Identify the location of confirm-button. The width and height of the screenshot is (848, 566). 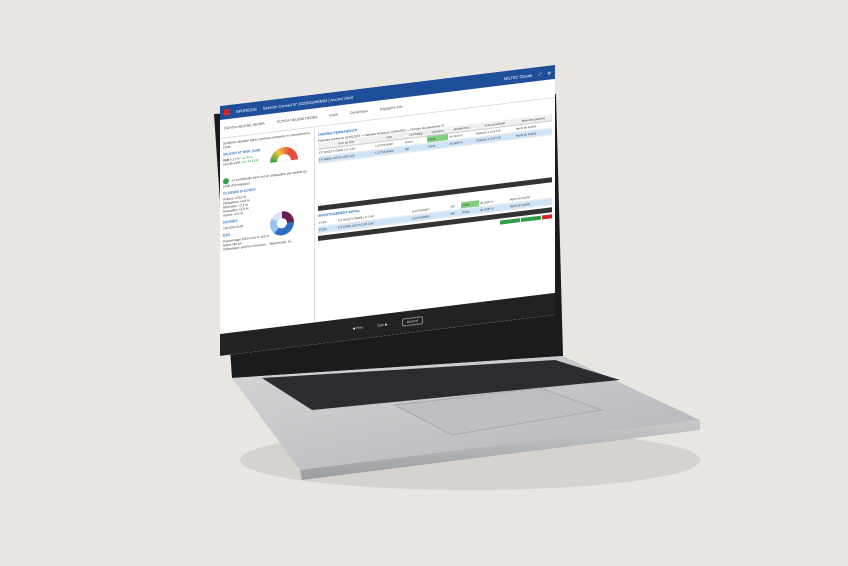
(531, 219).